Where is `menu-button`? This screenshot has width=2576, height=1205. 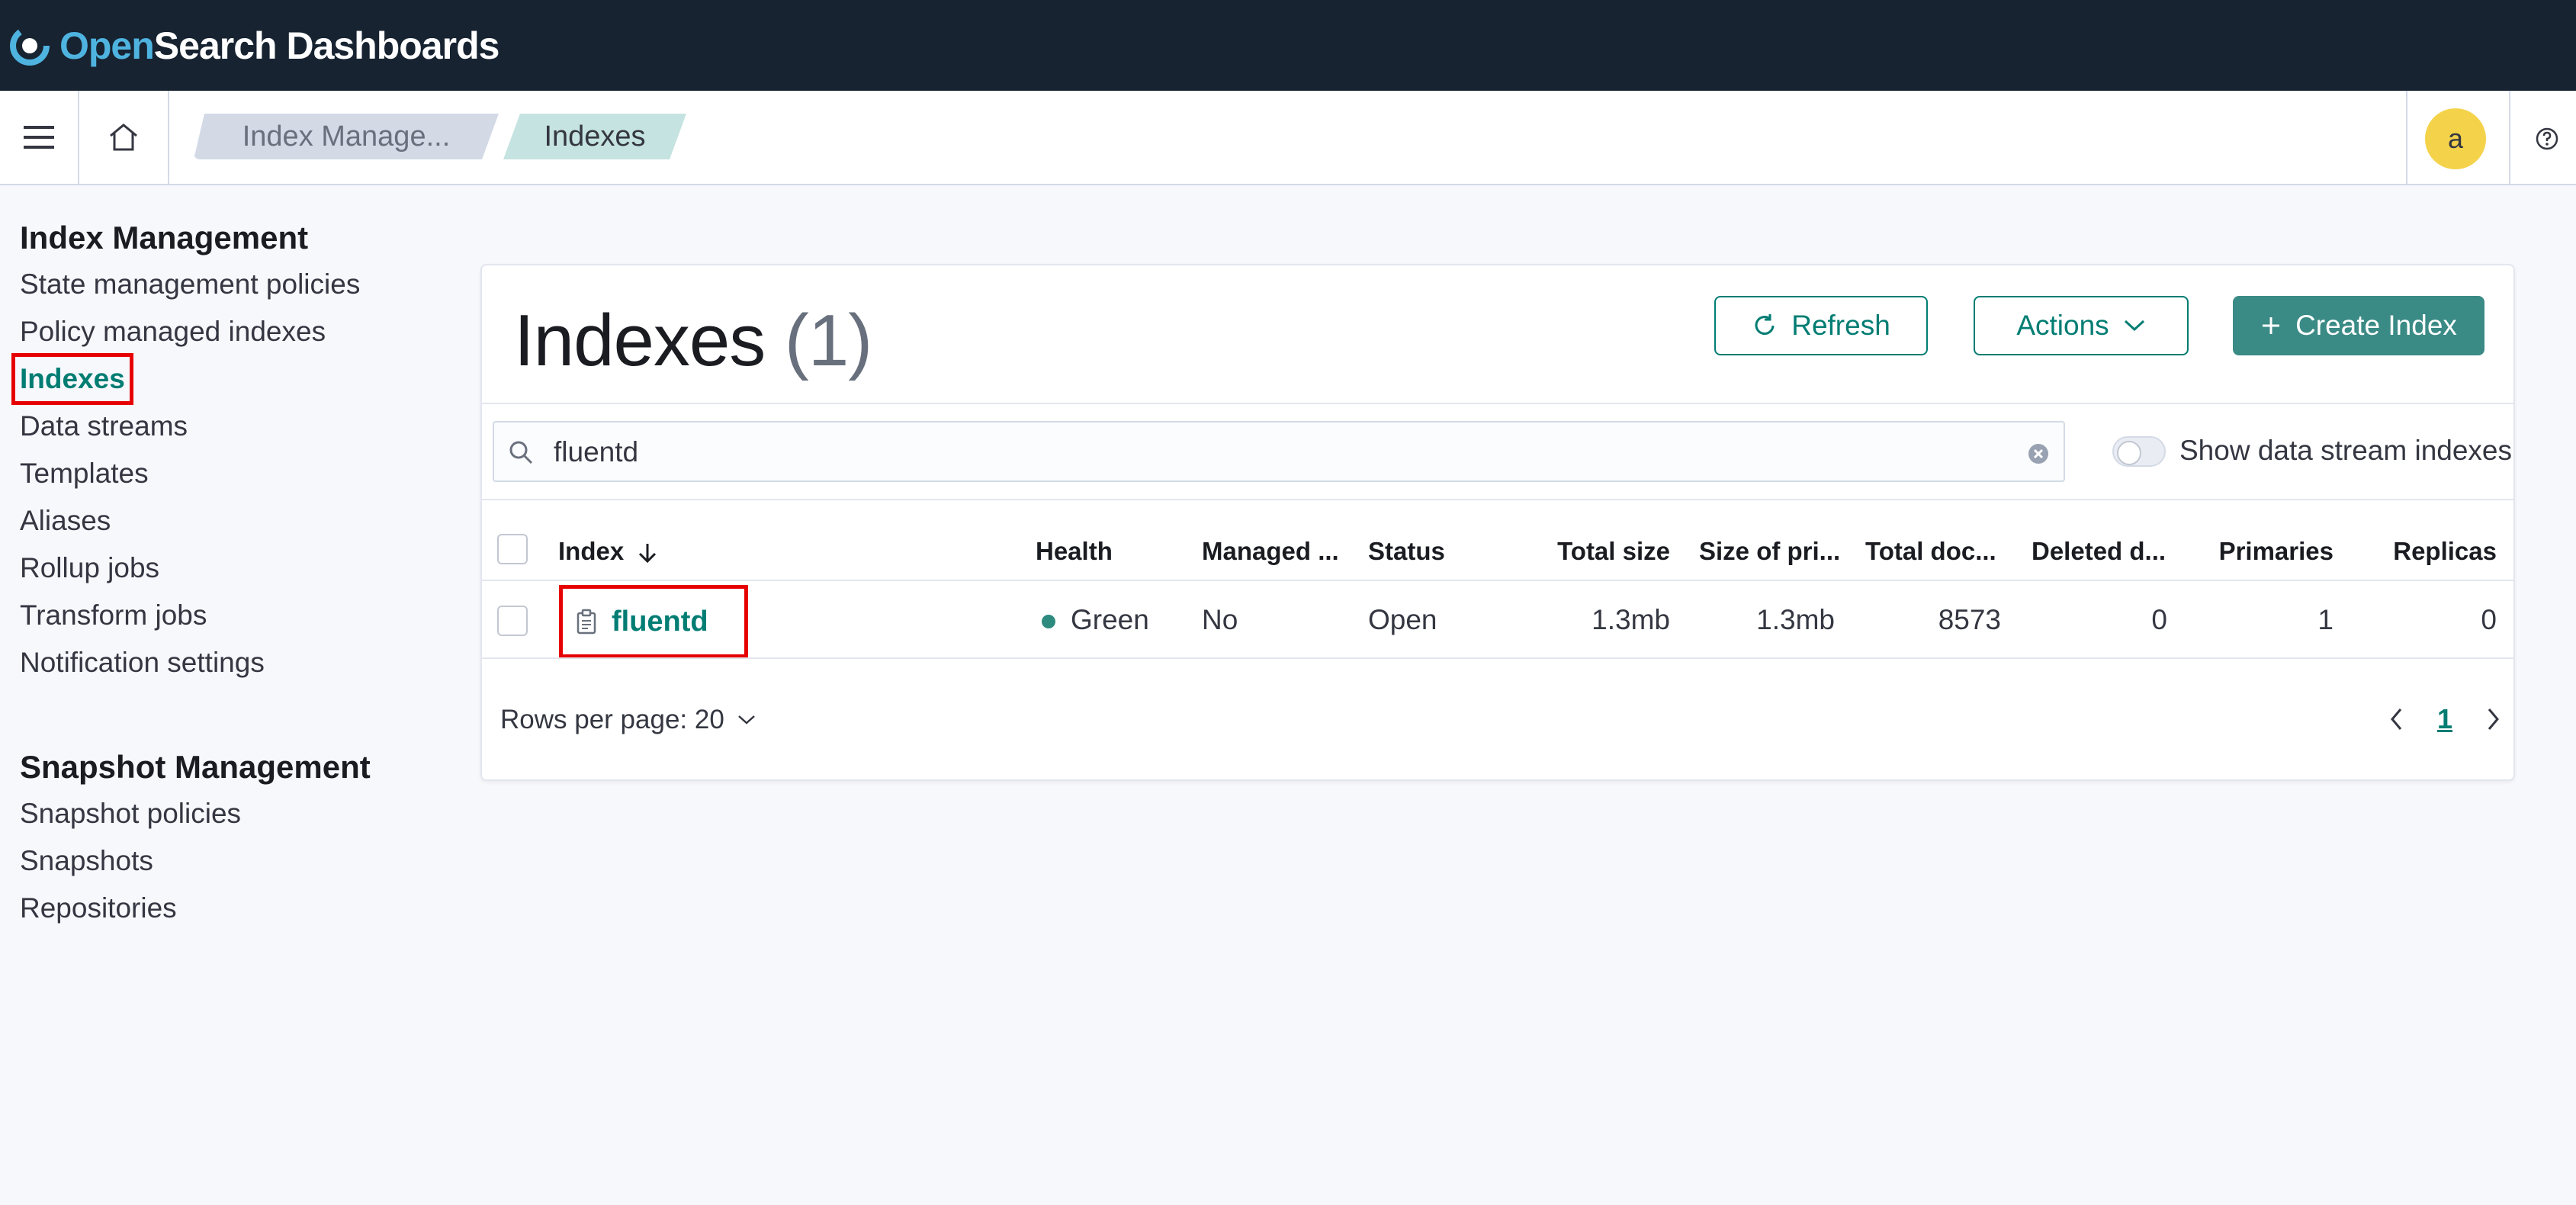 menu-button is located at coordinates (39, 137).